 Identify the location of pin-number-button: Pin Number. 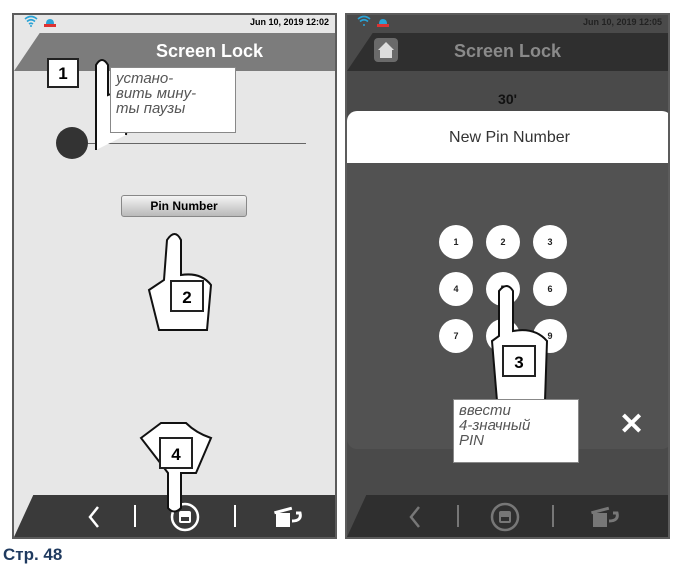
(184, 206).